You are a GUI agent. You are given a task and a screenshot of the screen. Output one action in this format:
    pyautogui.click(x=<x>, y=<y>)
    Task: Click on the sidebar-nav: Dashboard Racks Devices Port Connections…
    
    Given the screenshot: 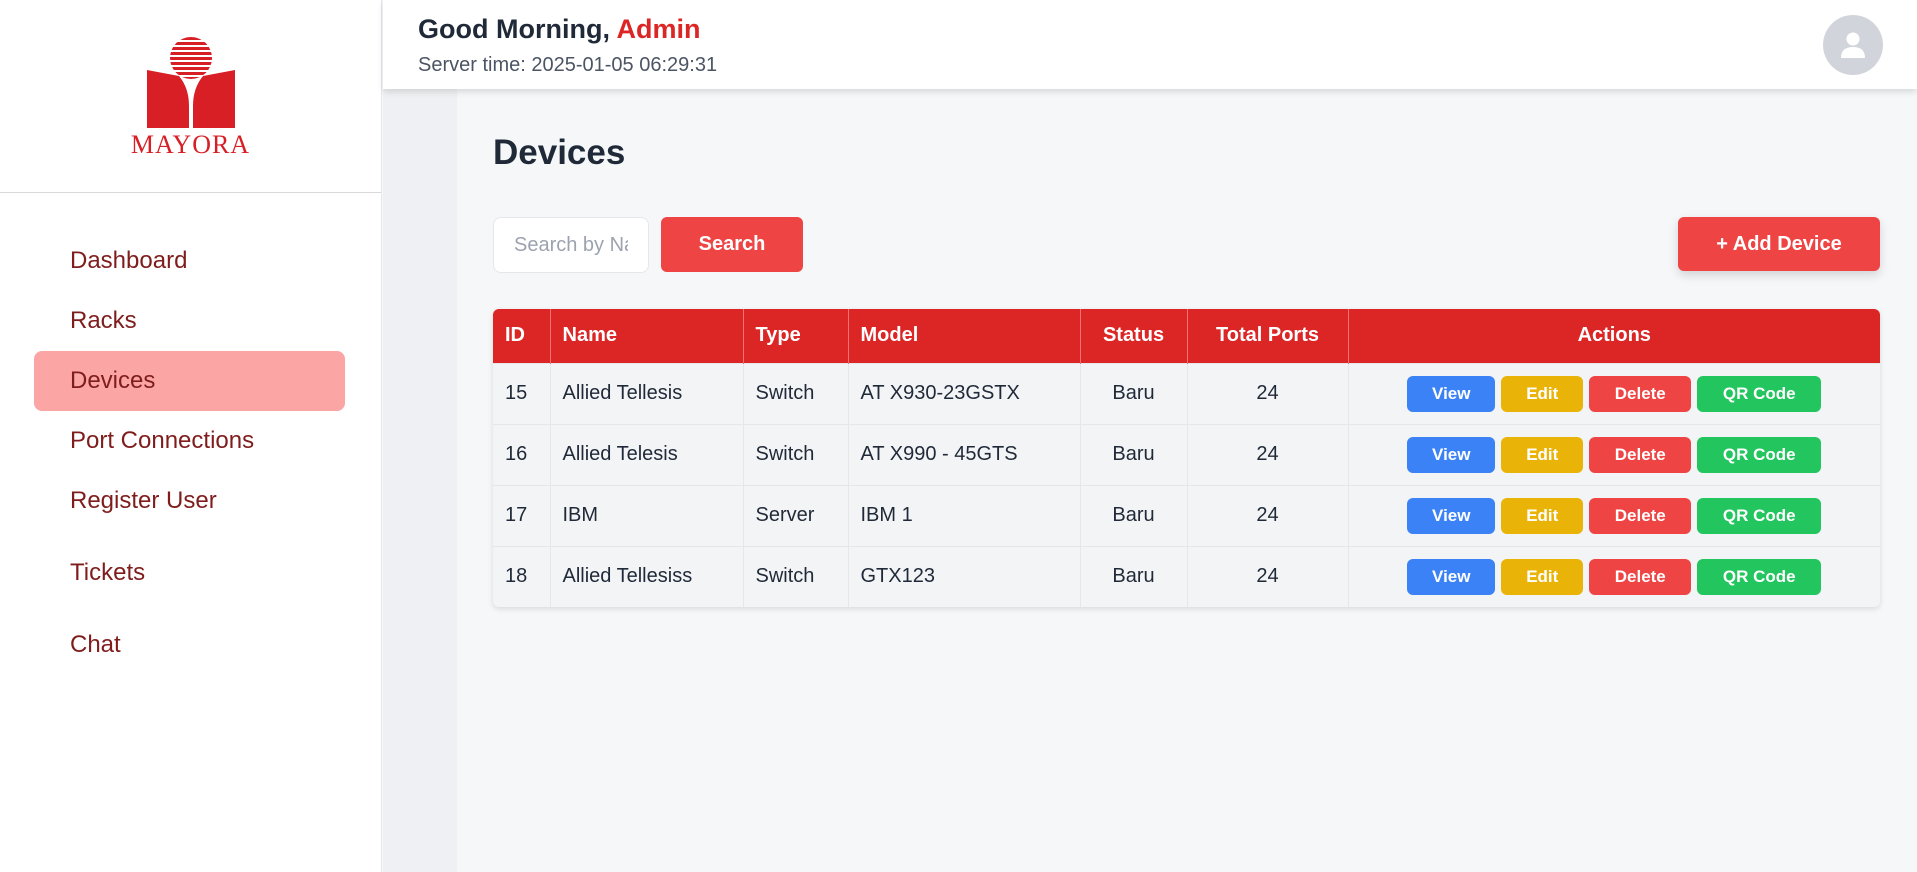 What is the action you would take?
    pyautogui.click(x=190, y=434)
    